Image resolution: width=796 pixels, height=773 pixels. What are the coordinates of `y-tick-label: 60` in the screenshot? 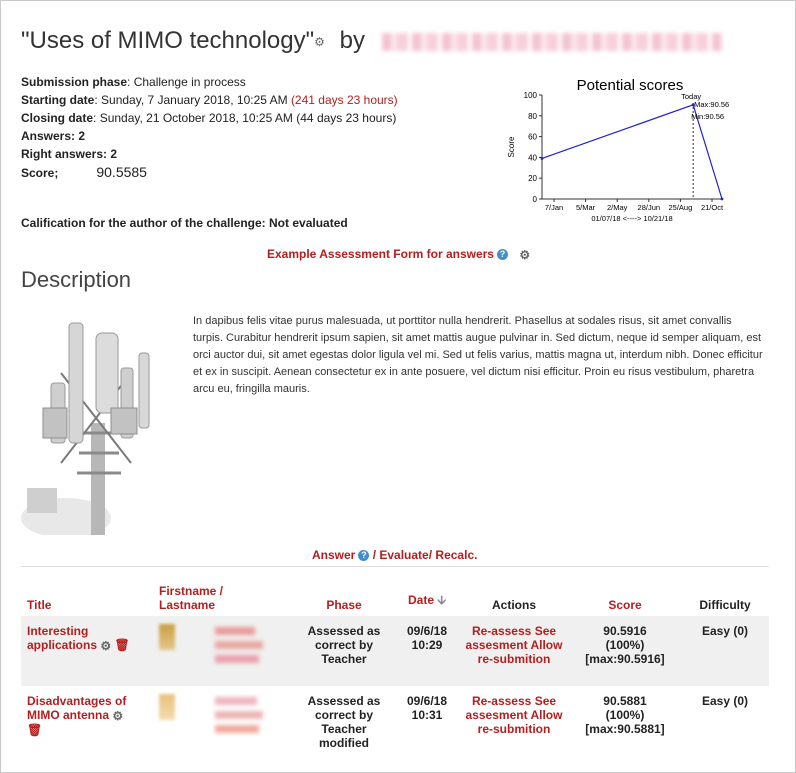 It's located at (532, 137).